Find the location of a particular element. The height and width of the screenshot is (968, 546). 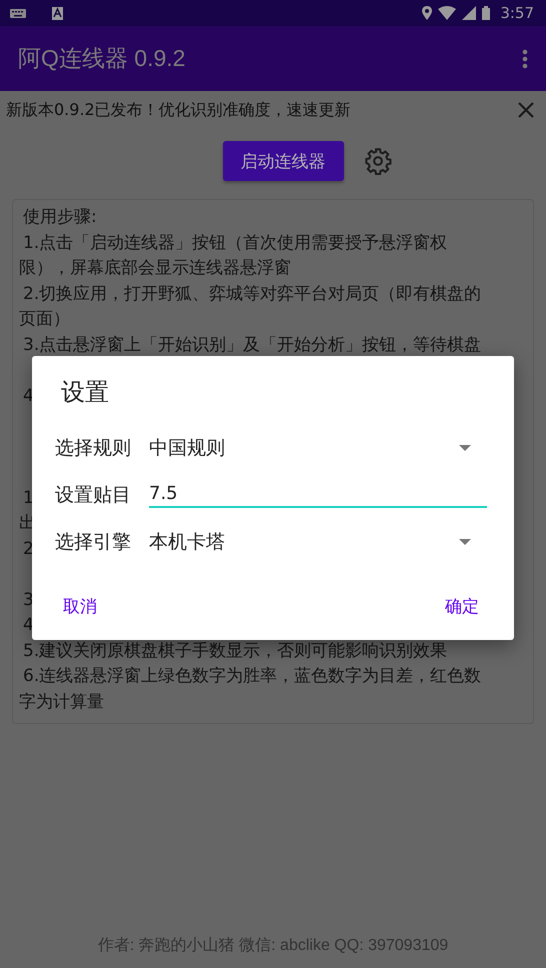

instruction-text: 字为计算量 is located at coordinates (61, 702).